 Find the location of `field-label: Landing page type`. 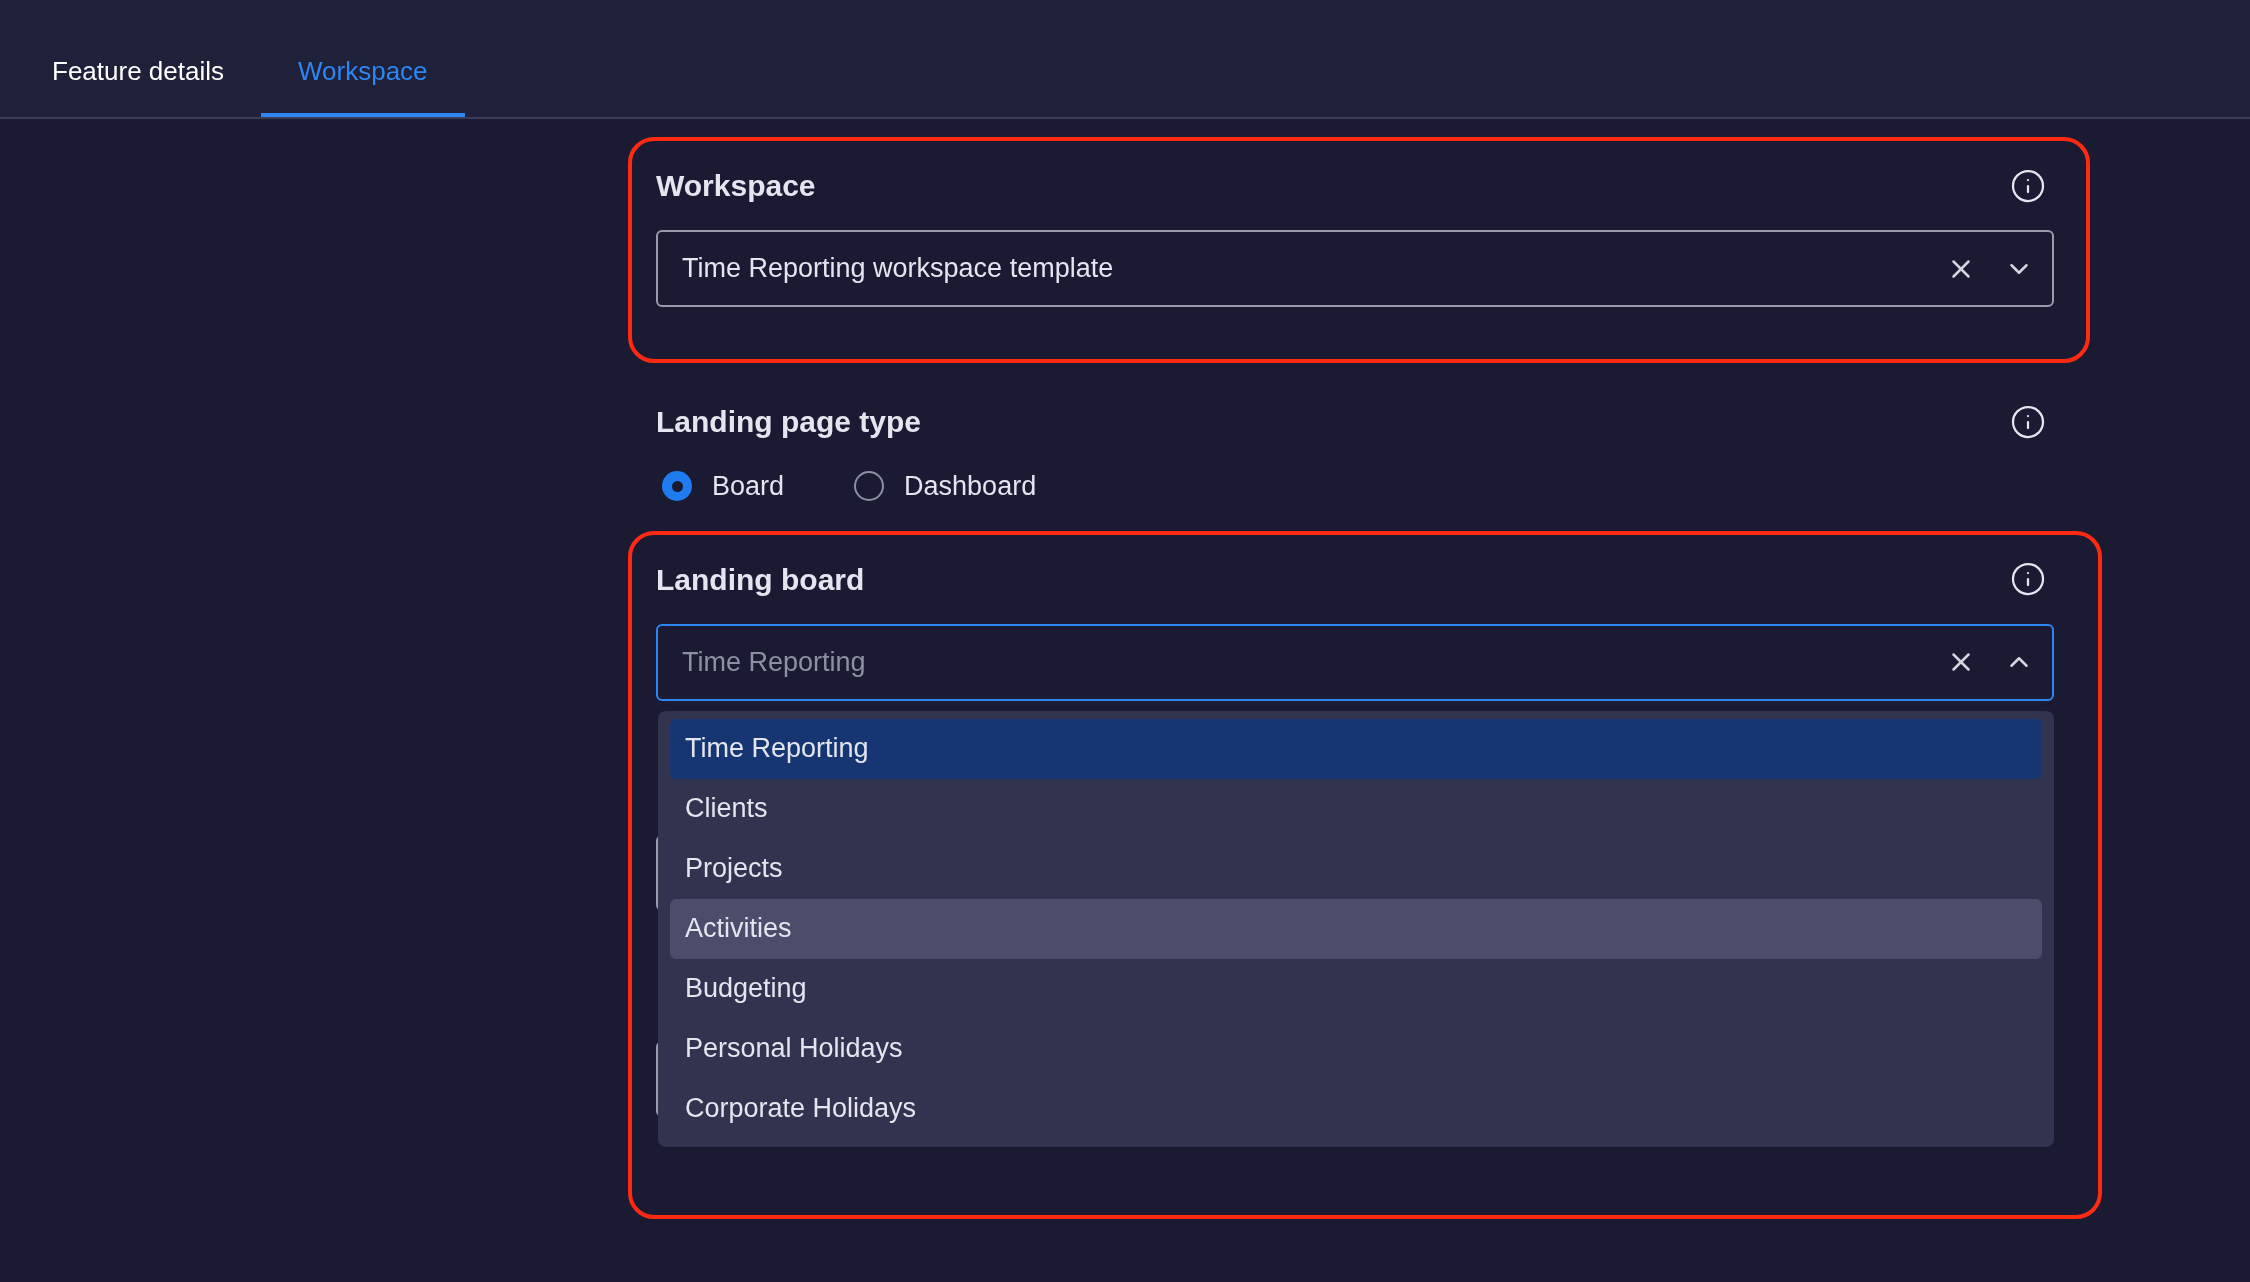

field-label: Landing page type is located at coordinates (789, 422).